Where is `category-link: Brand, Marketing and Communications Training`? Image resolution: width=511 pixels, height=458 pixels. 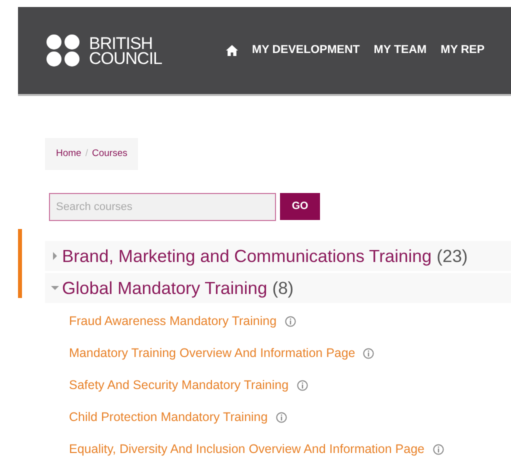 category-link: Brand, Marketing and Communications Training is located at coordinates (247, 256).